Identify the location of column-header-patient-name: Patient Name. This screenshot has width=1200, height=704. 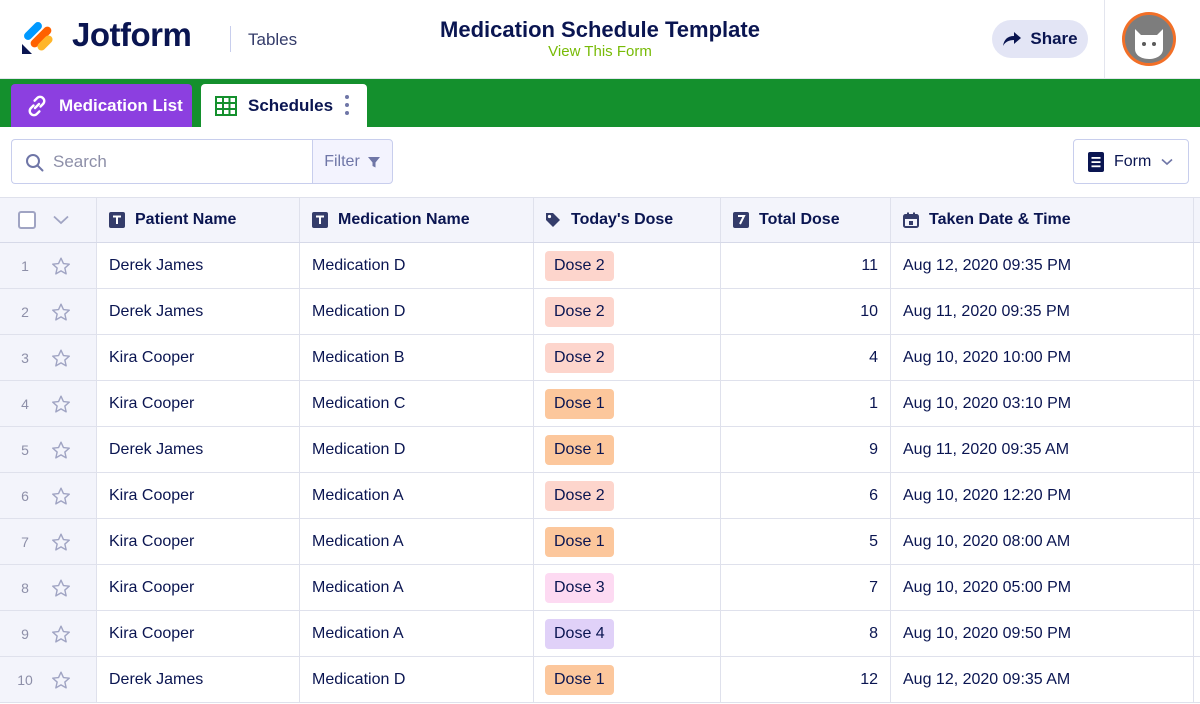
(198, 220).